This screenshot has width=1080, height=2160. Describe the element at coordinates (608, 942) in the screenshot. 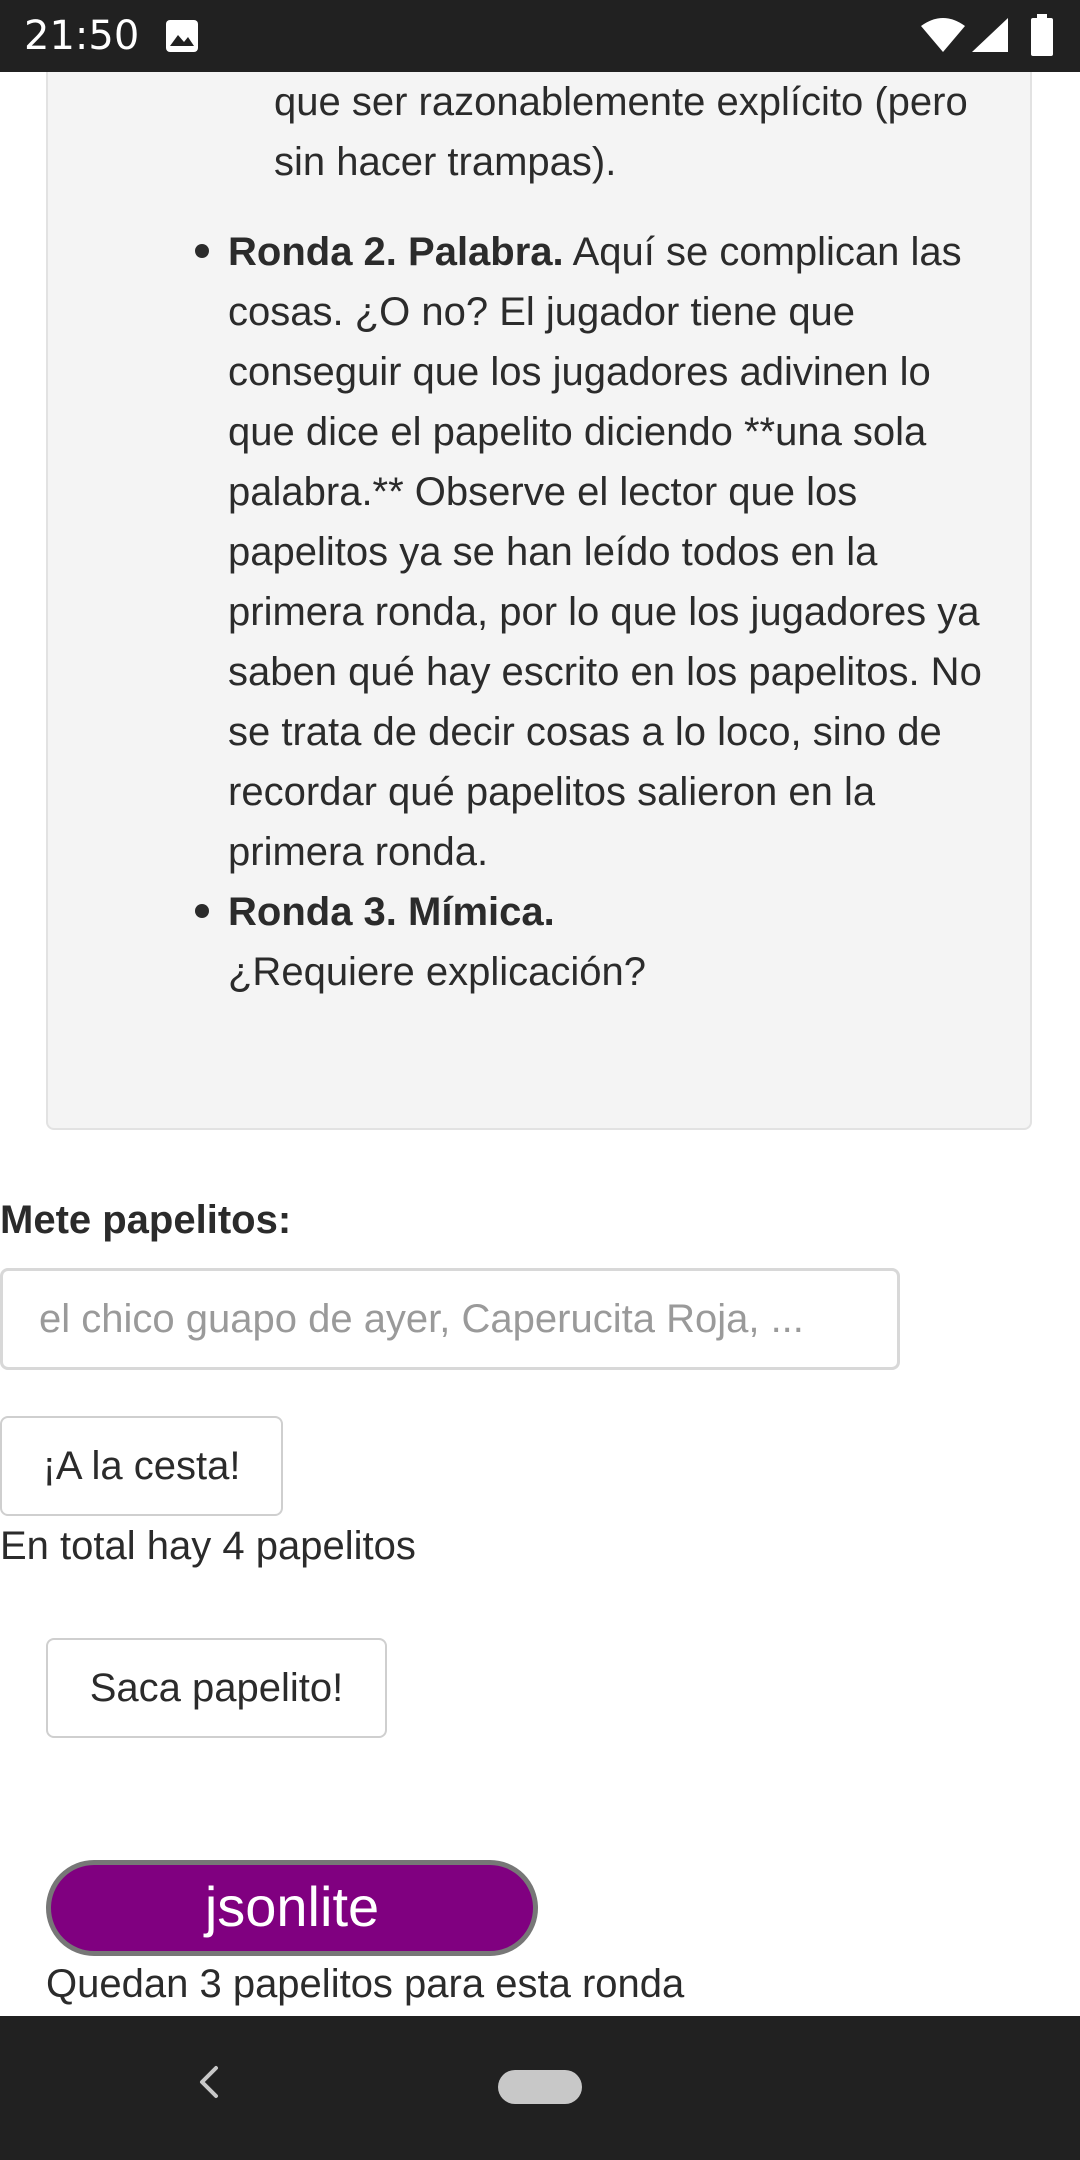

I see `rule-text: Ronda 3. Mímica. ¿Requiere explicación?` at that location.